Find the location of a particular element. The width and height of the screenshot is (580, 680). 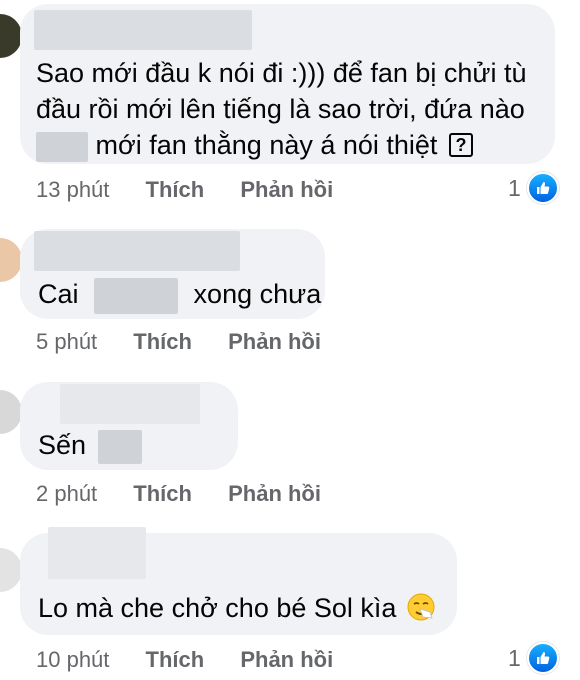

comment-meta: 10 phút Thích Phản hồi is located at coordinates (184, 660).